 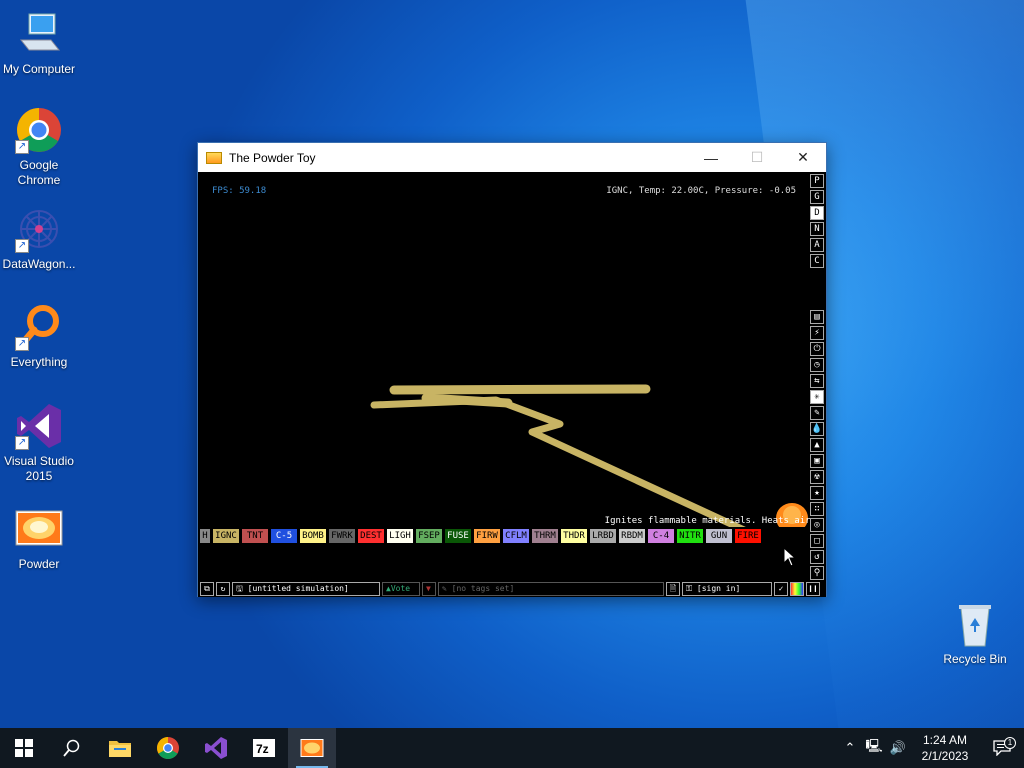 I want to click on chevron-up-icon: ⌃, so click(x=850, y=748).